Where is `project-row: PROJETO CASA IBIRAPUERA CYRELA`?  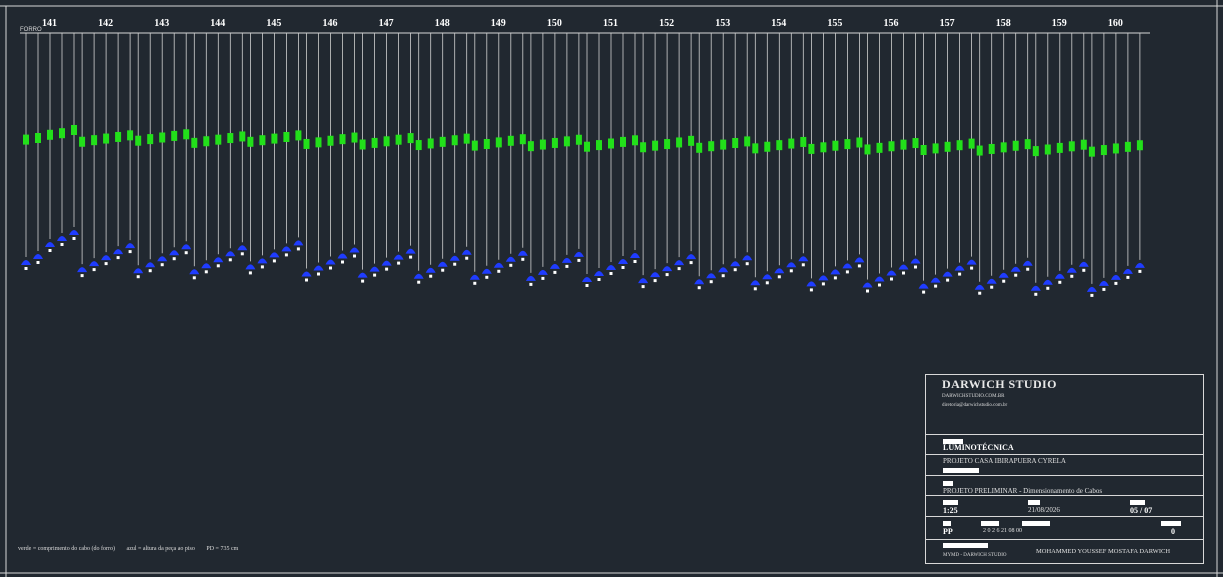 project-row: PROJETO CASA IBIRAPUERA CYRELA is located at coordinates (1064, 465).